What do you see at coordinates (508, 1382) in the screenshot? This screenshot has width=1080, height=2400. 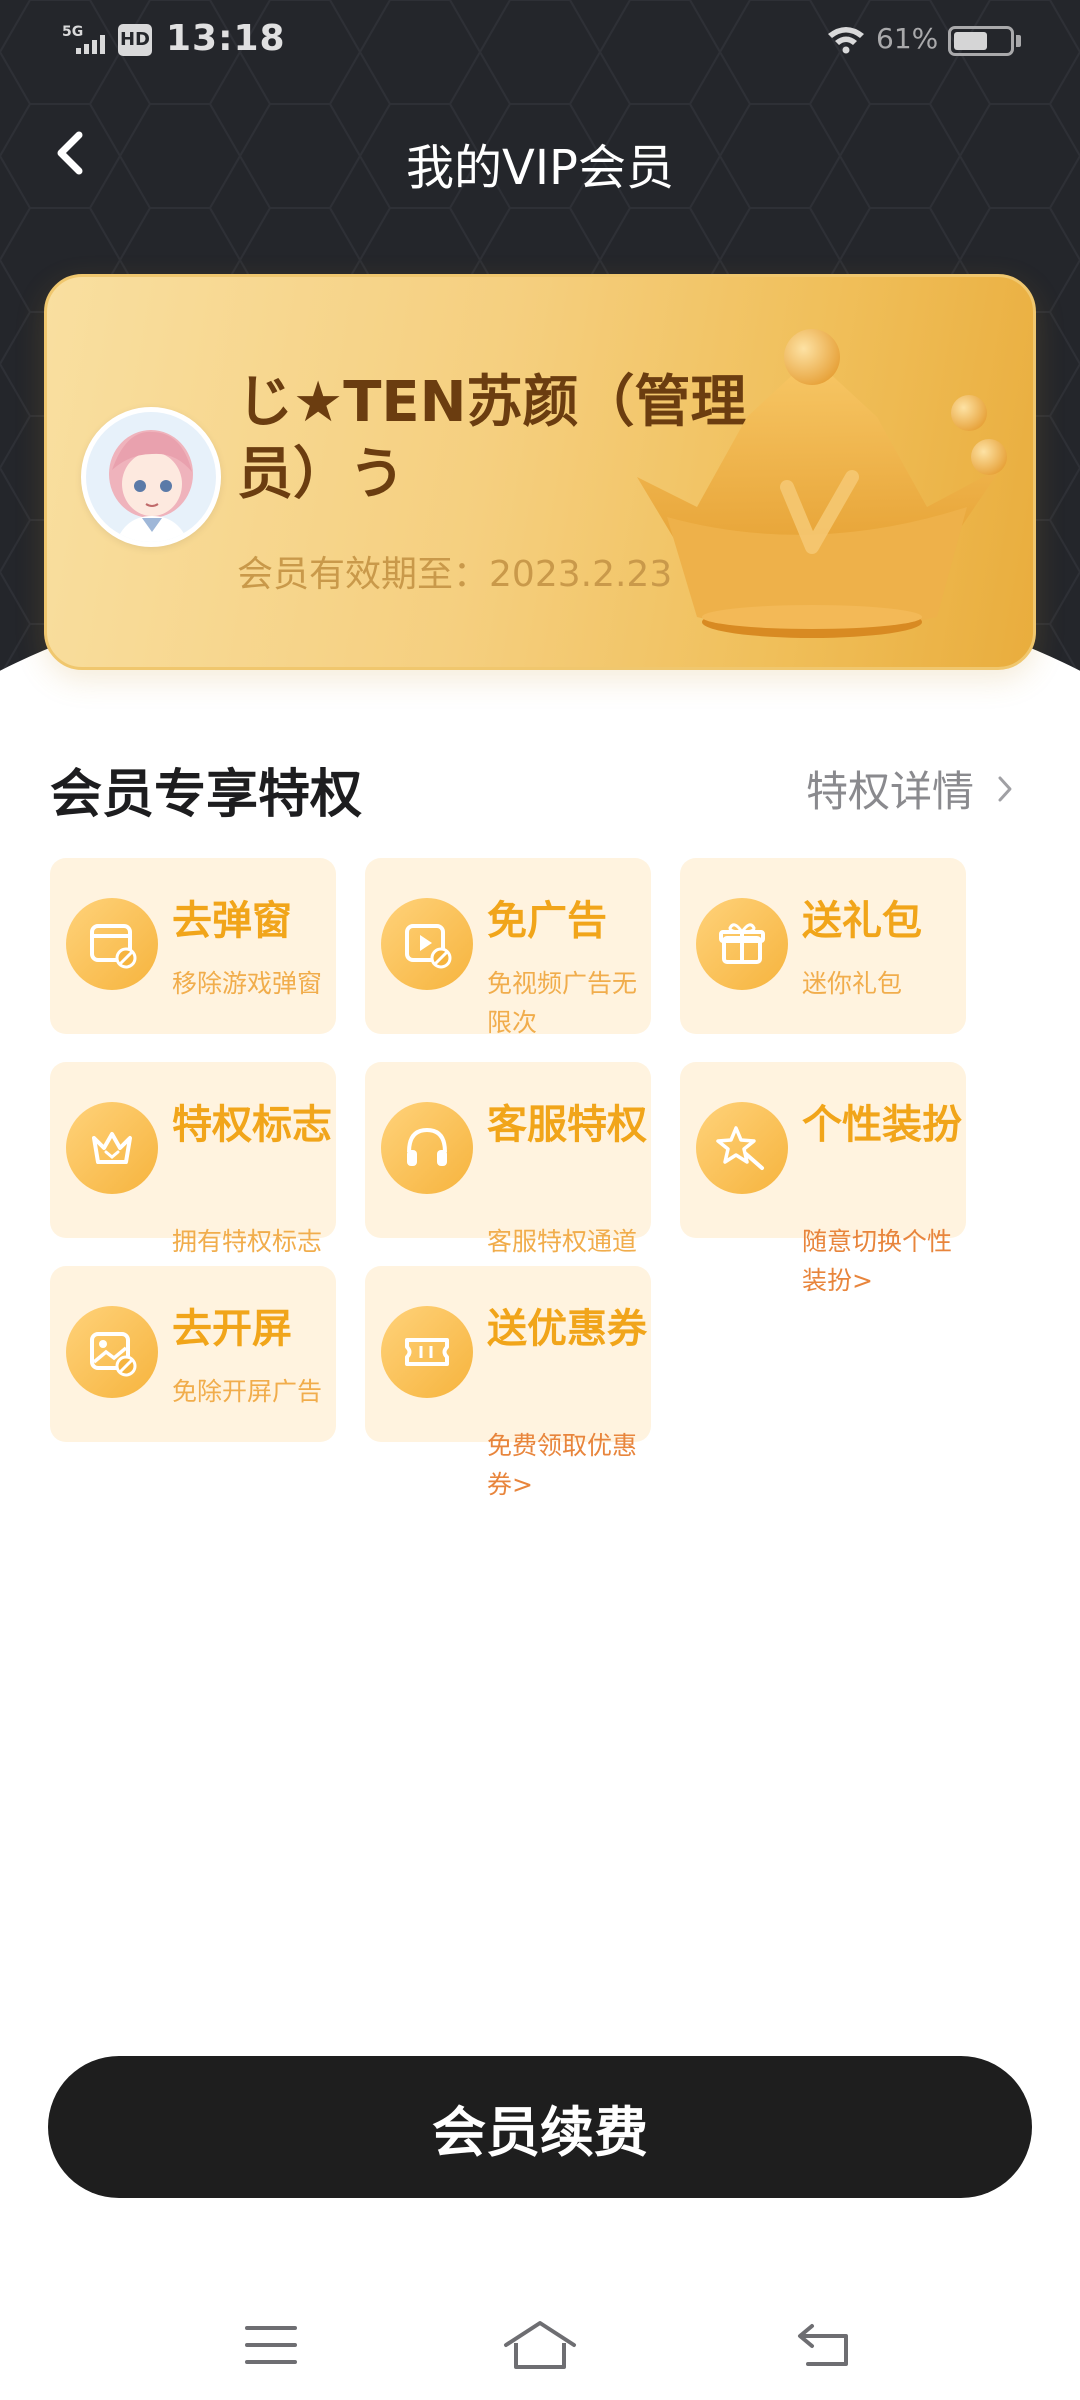 I see `perk-coupon: 送优惠券 免费领取优惠券>` at bounding box center [508, 1382].